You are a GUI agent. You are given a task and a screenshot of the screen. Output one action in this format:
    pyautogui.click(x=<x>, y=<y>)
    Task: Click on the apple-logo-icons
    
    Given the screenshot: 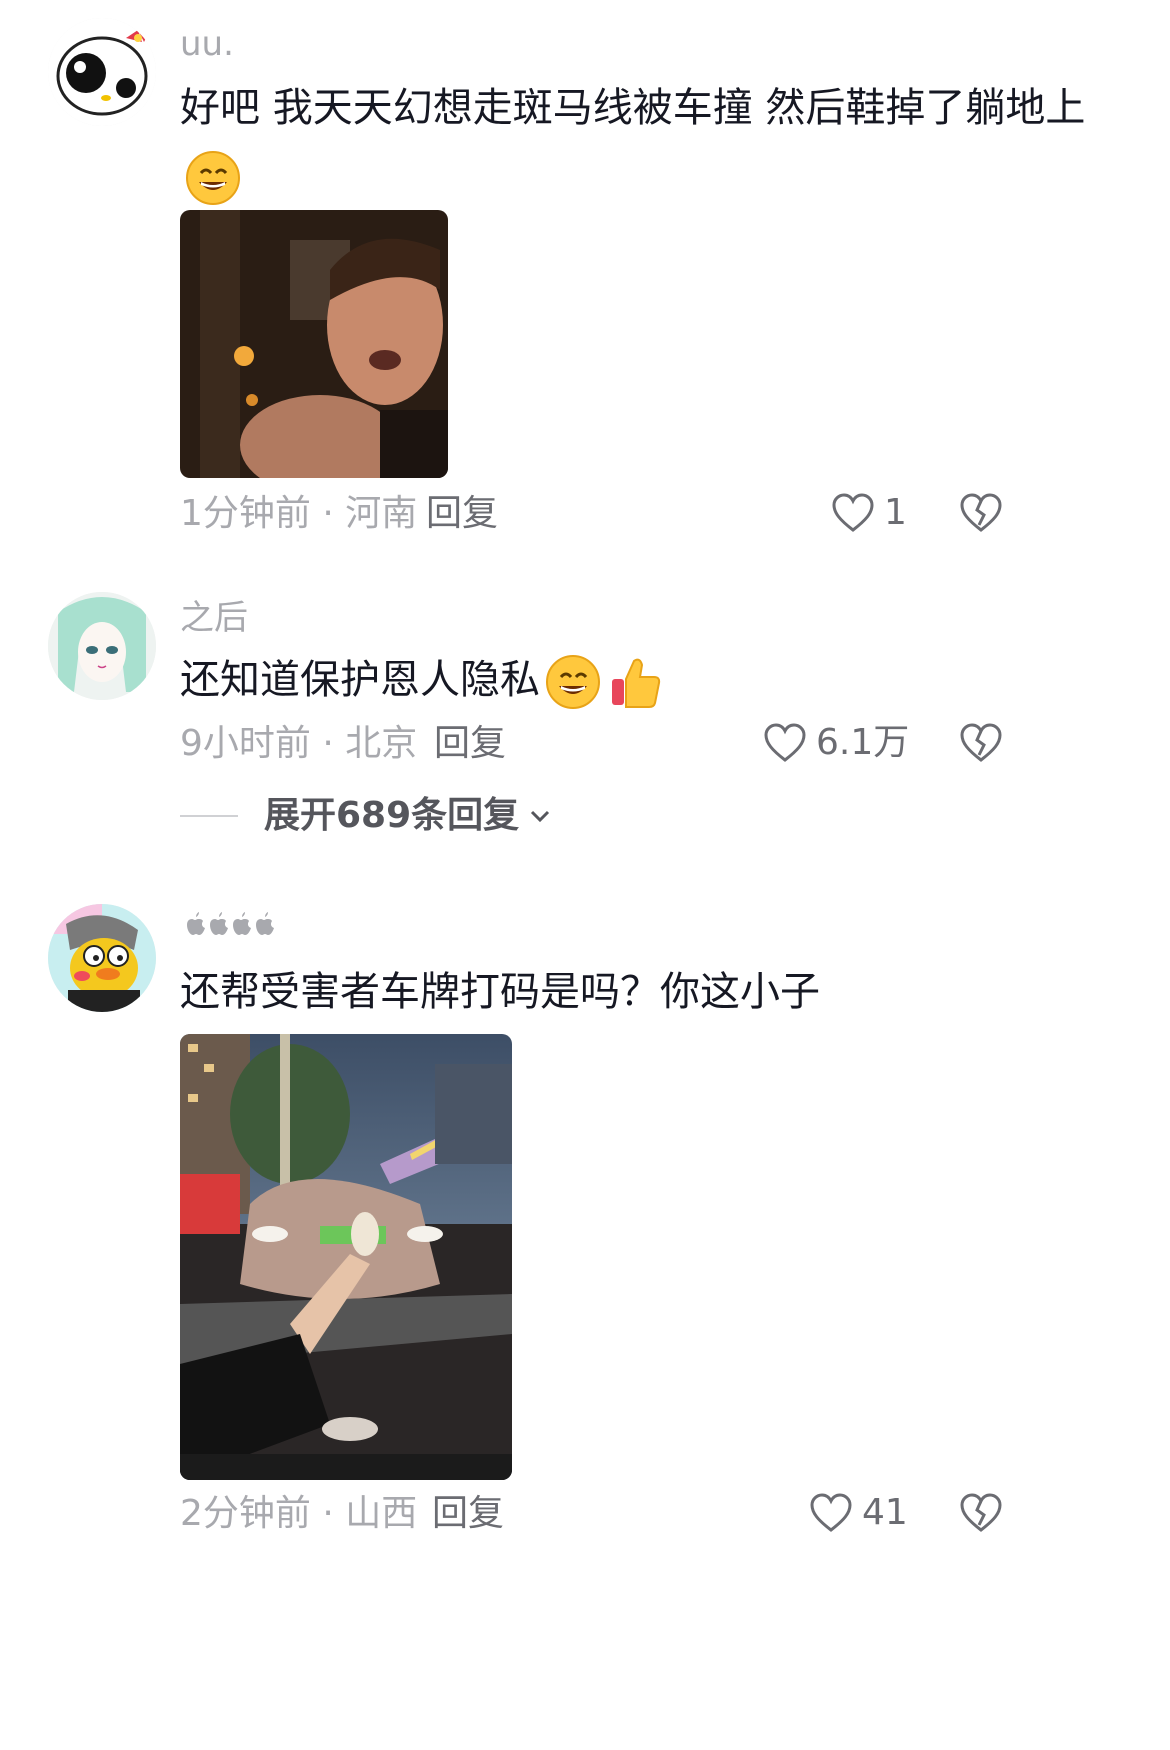 What is the action you would take?
    pyautogui.click(x=230, y=923)
    